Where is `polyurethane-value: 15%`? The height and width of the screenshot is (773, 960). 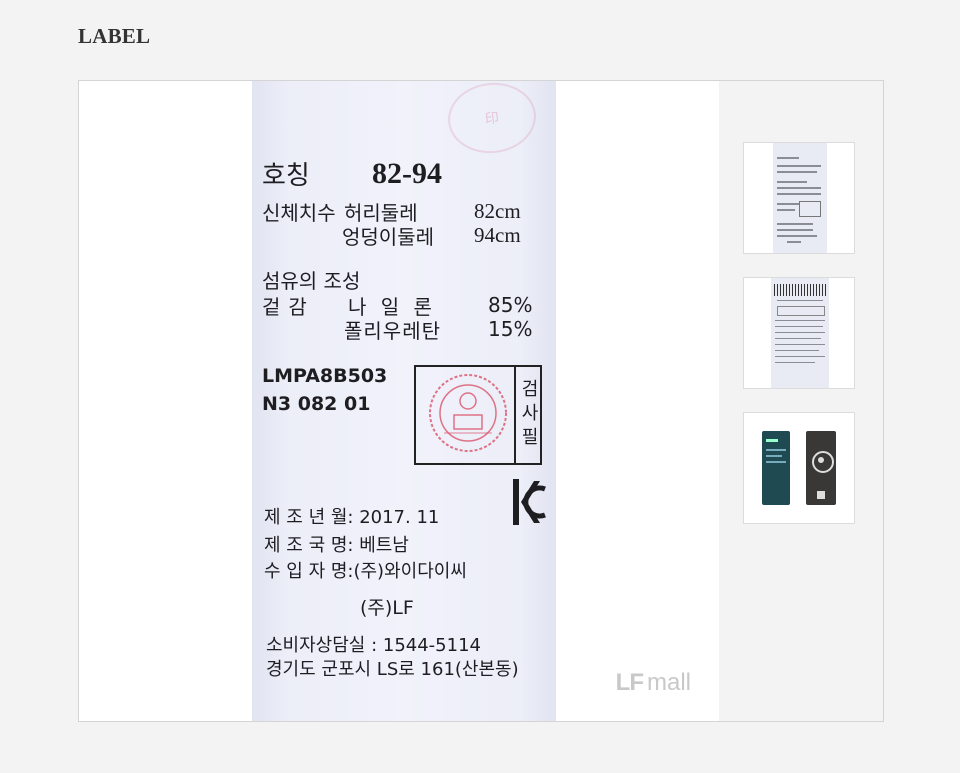 polyurethane-value: 15% is located at coordinates (510, 329).